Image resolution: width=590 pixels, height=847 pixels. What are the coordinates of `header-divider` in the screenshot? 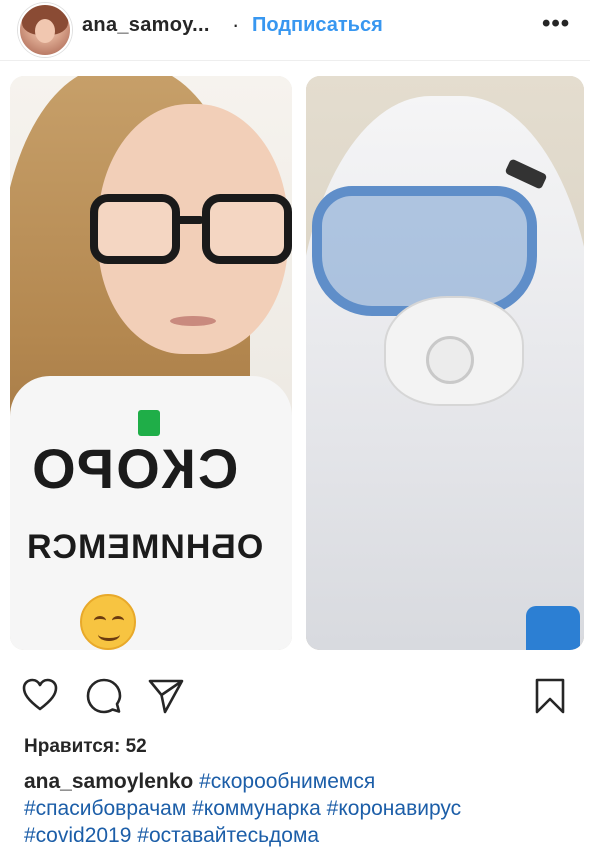 It's located at (295, 60).